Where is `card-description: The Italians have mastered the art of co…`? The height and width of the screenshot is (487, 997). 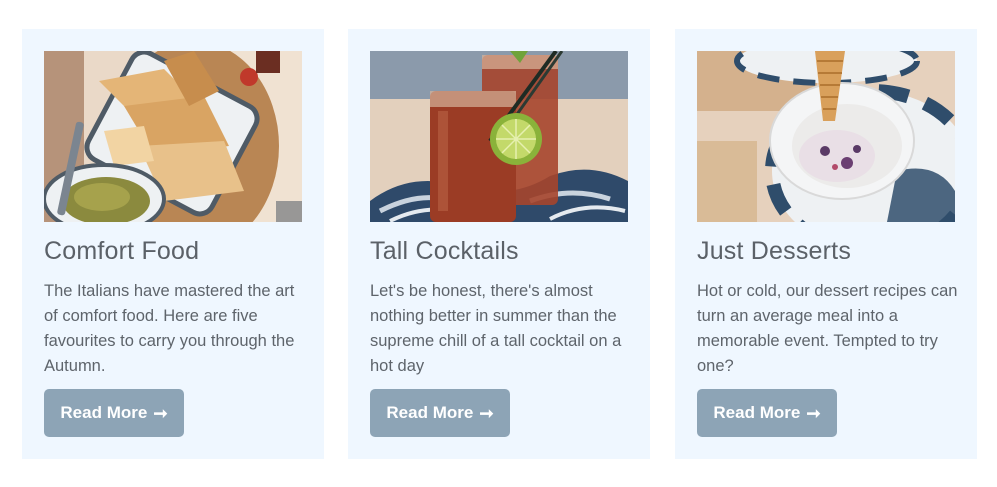 card-description: The Italians have mastered the art of co… is located at coordinates (169, 328).